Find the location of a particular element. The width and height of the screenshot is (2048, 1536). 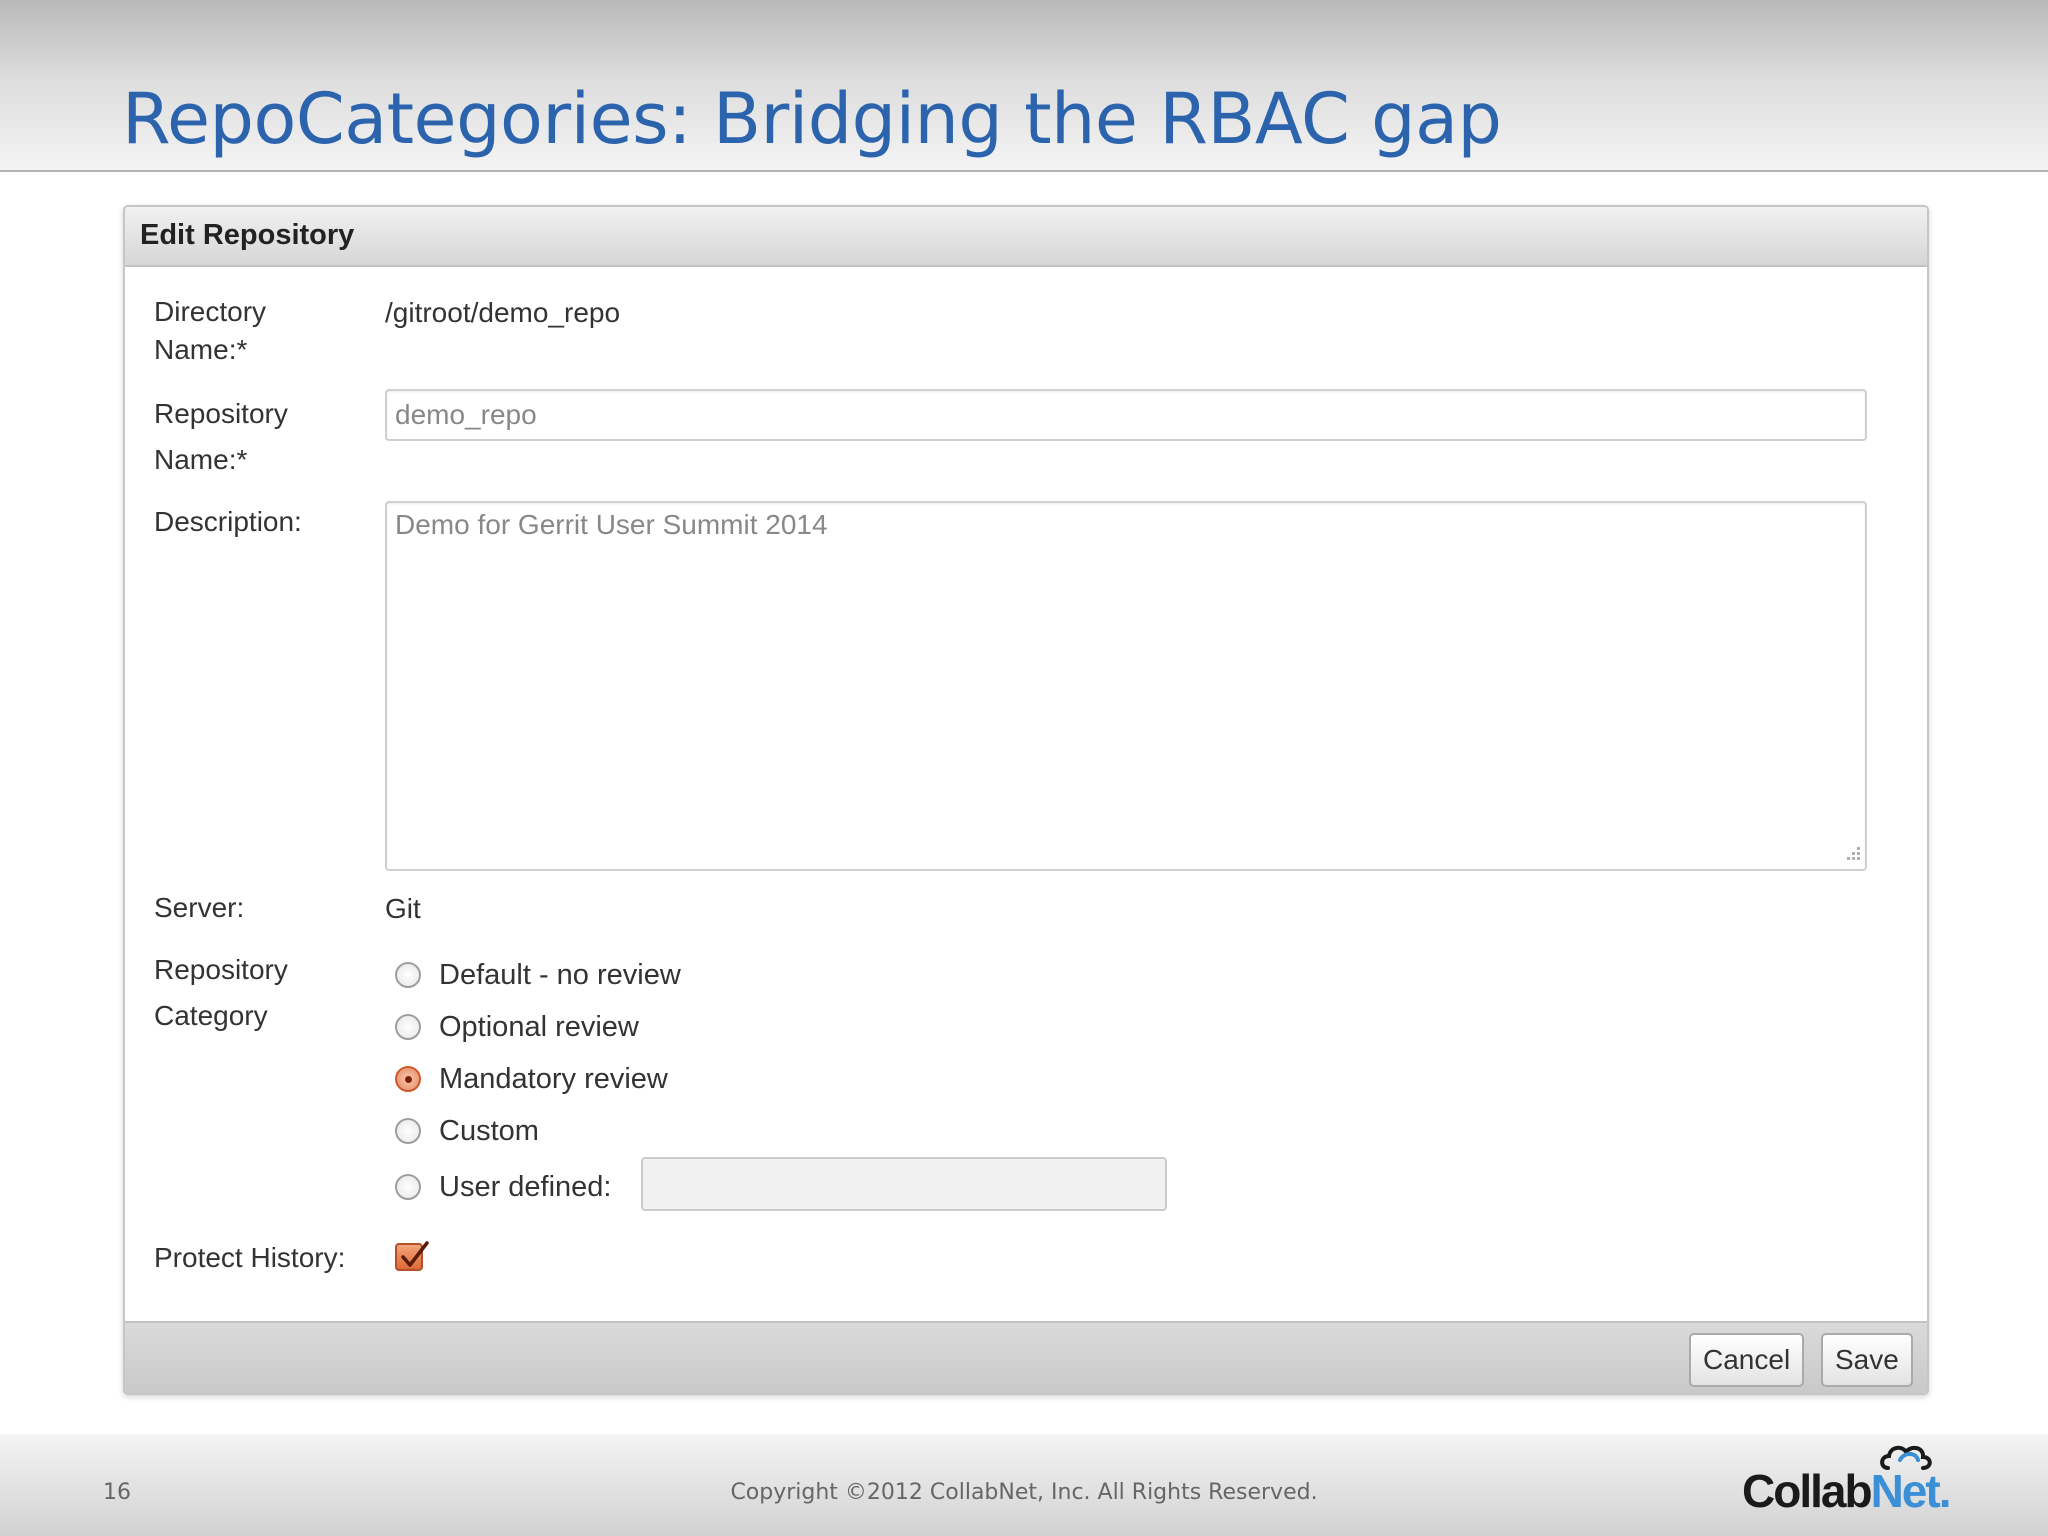

category-option-default: Default - no review is located at coordinates (538, 975).